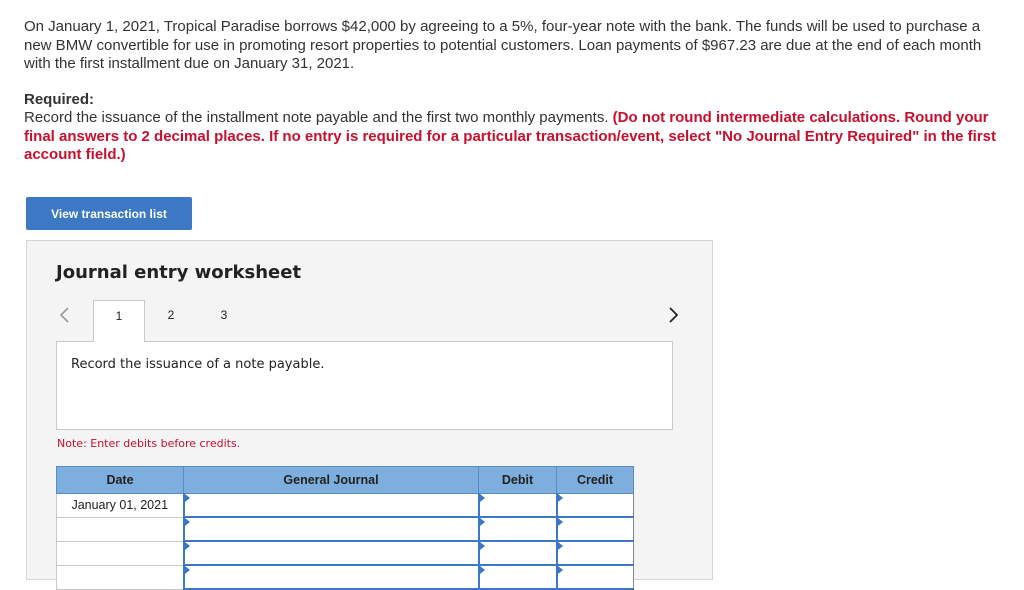  What do you see at coordinates (59, 99) in the screenshot?
I see `required-heading: Required:` at bounding box center [59, 99].